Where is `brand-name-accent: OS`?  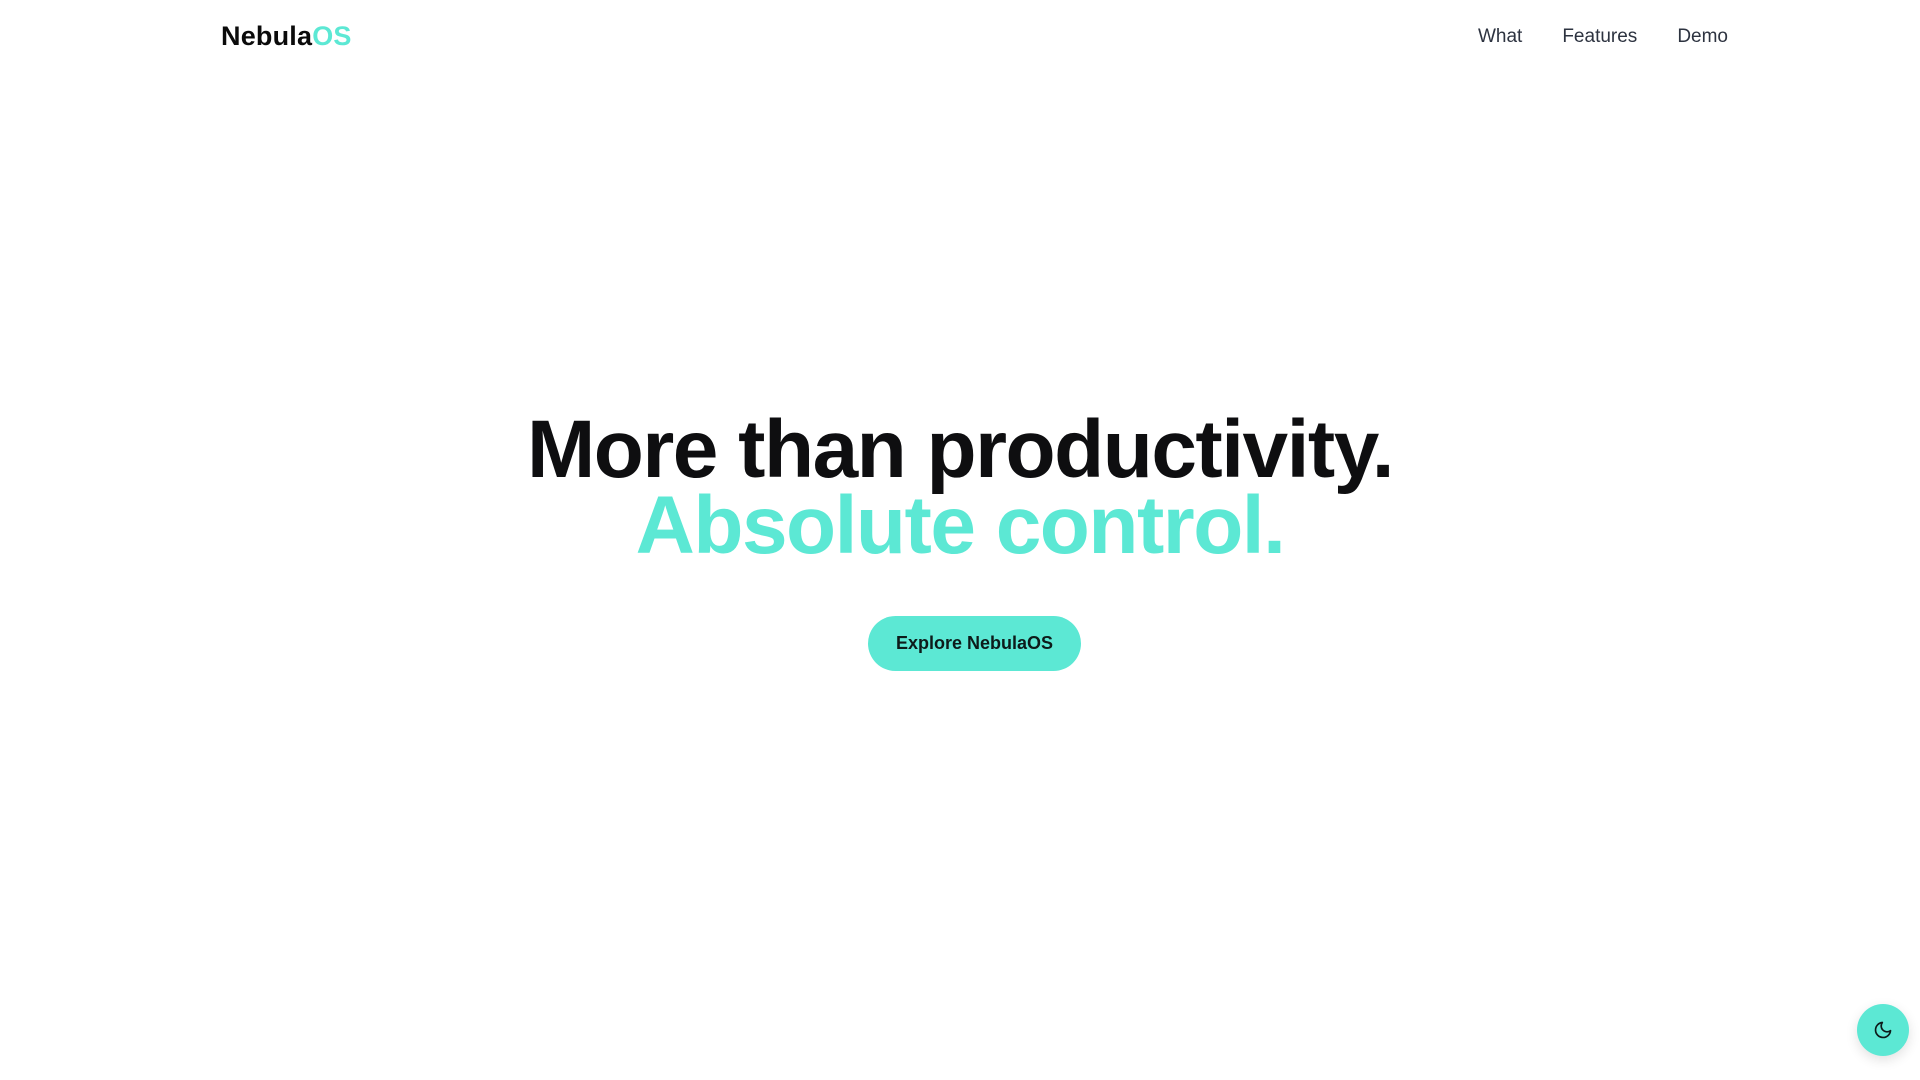
brand-name-accent: OS is located at coordinates (332, 36).